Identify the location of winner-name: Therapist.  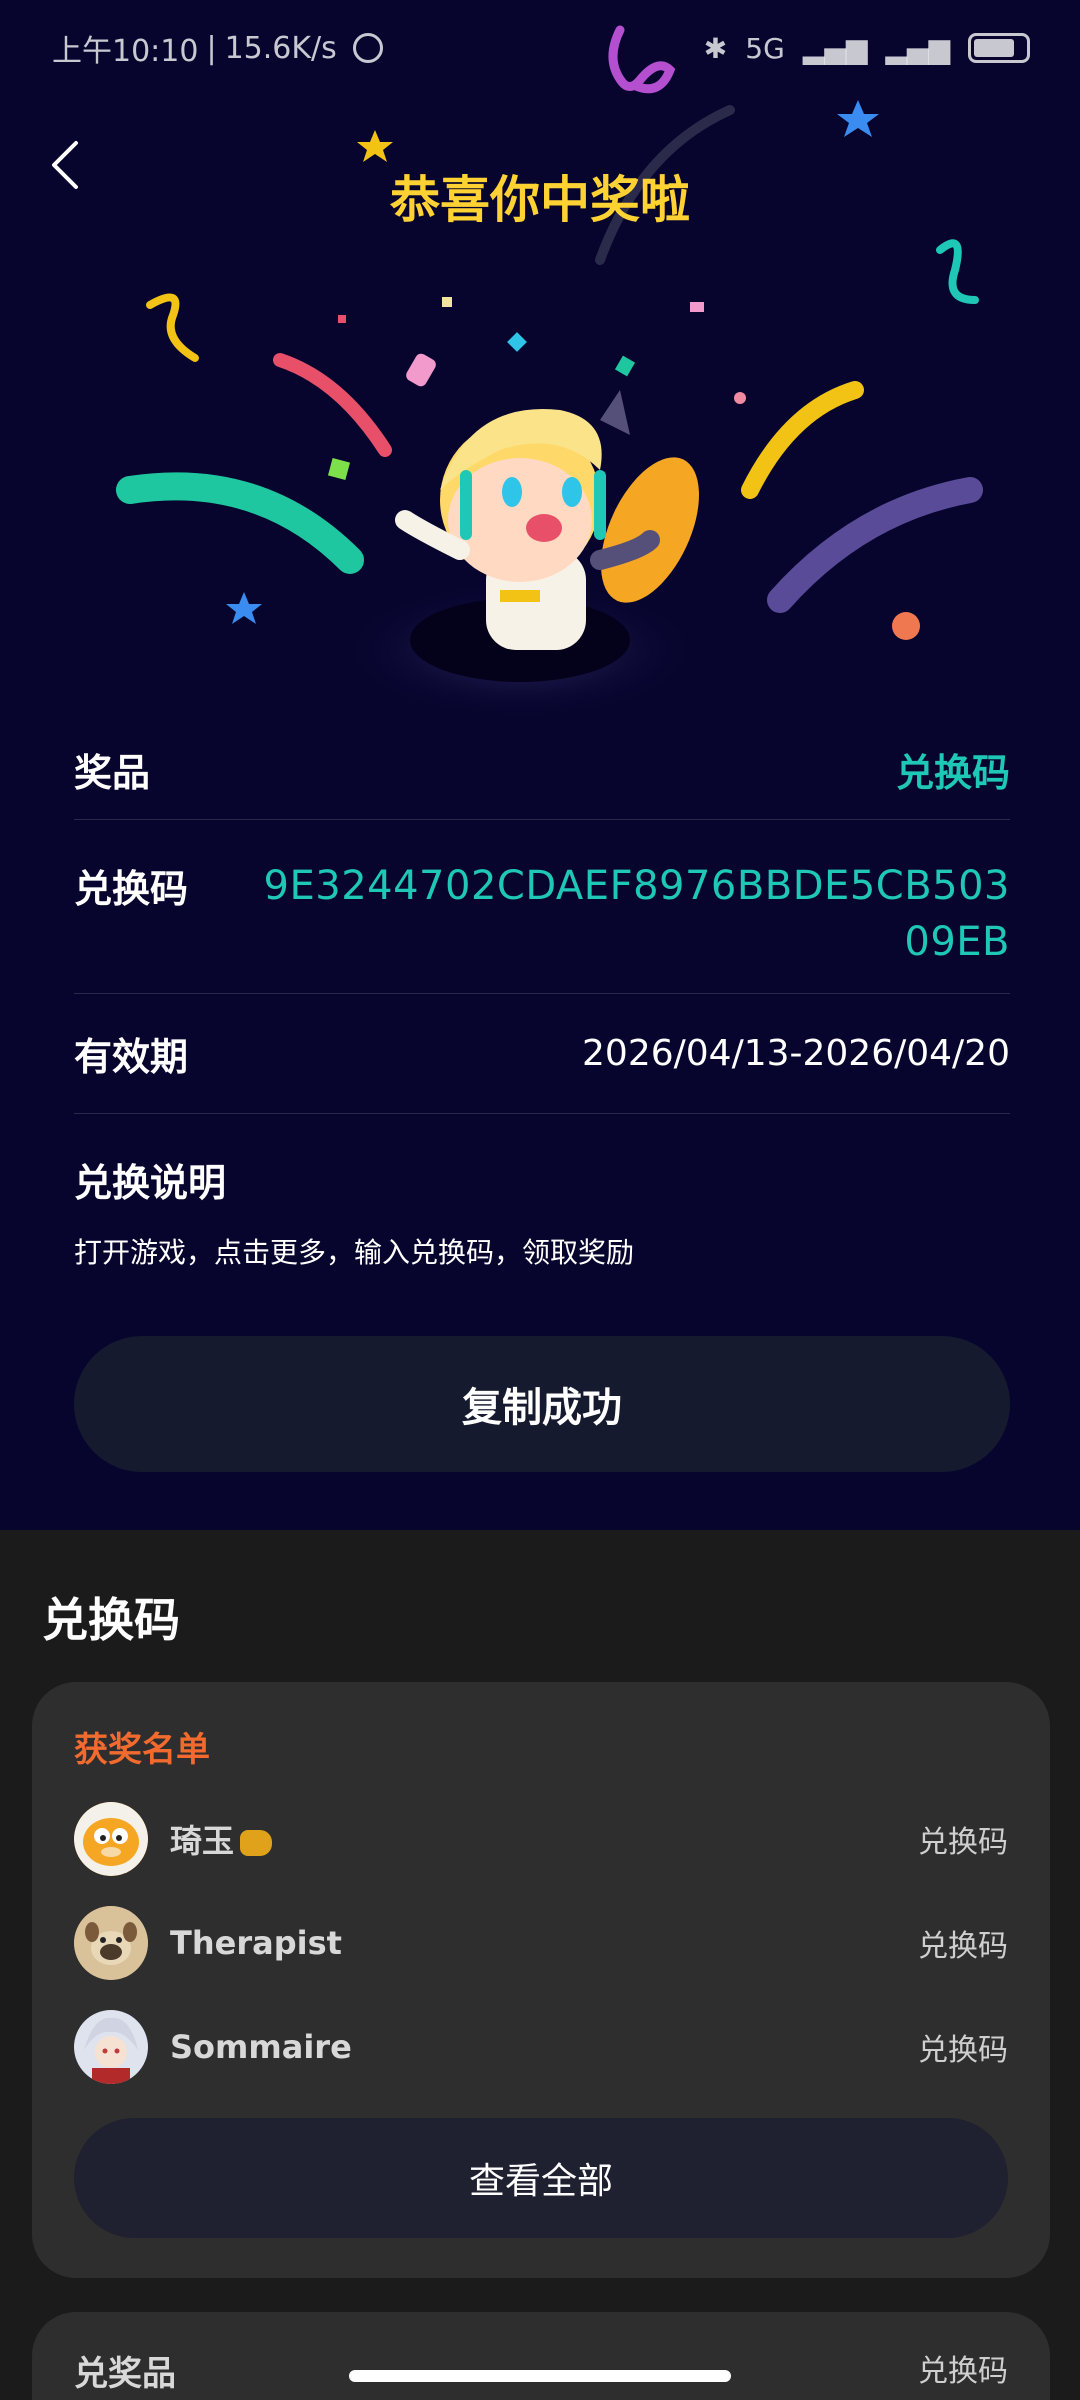
(256, 1943).